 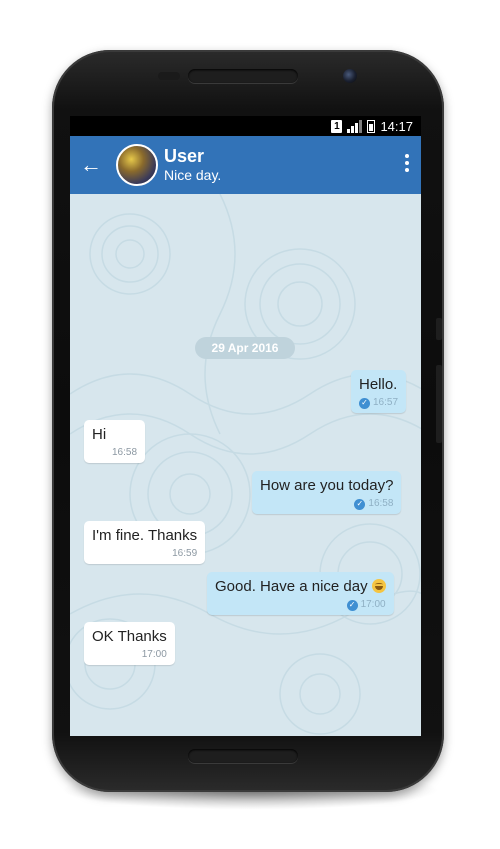 What do you see at coordinates (327, 485) in the screenshot?
I see `message-text: How are you today?` at bounding box center [327, 485].